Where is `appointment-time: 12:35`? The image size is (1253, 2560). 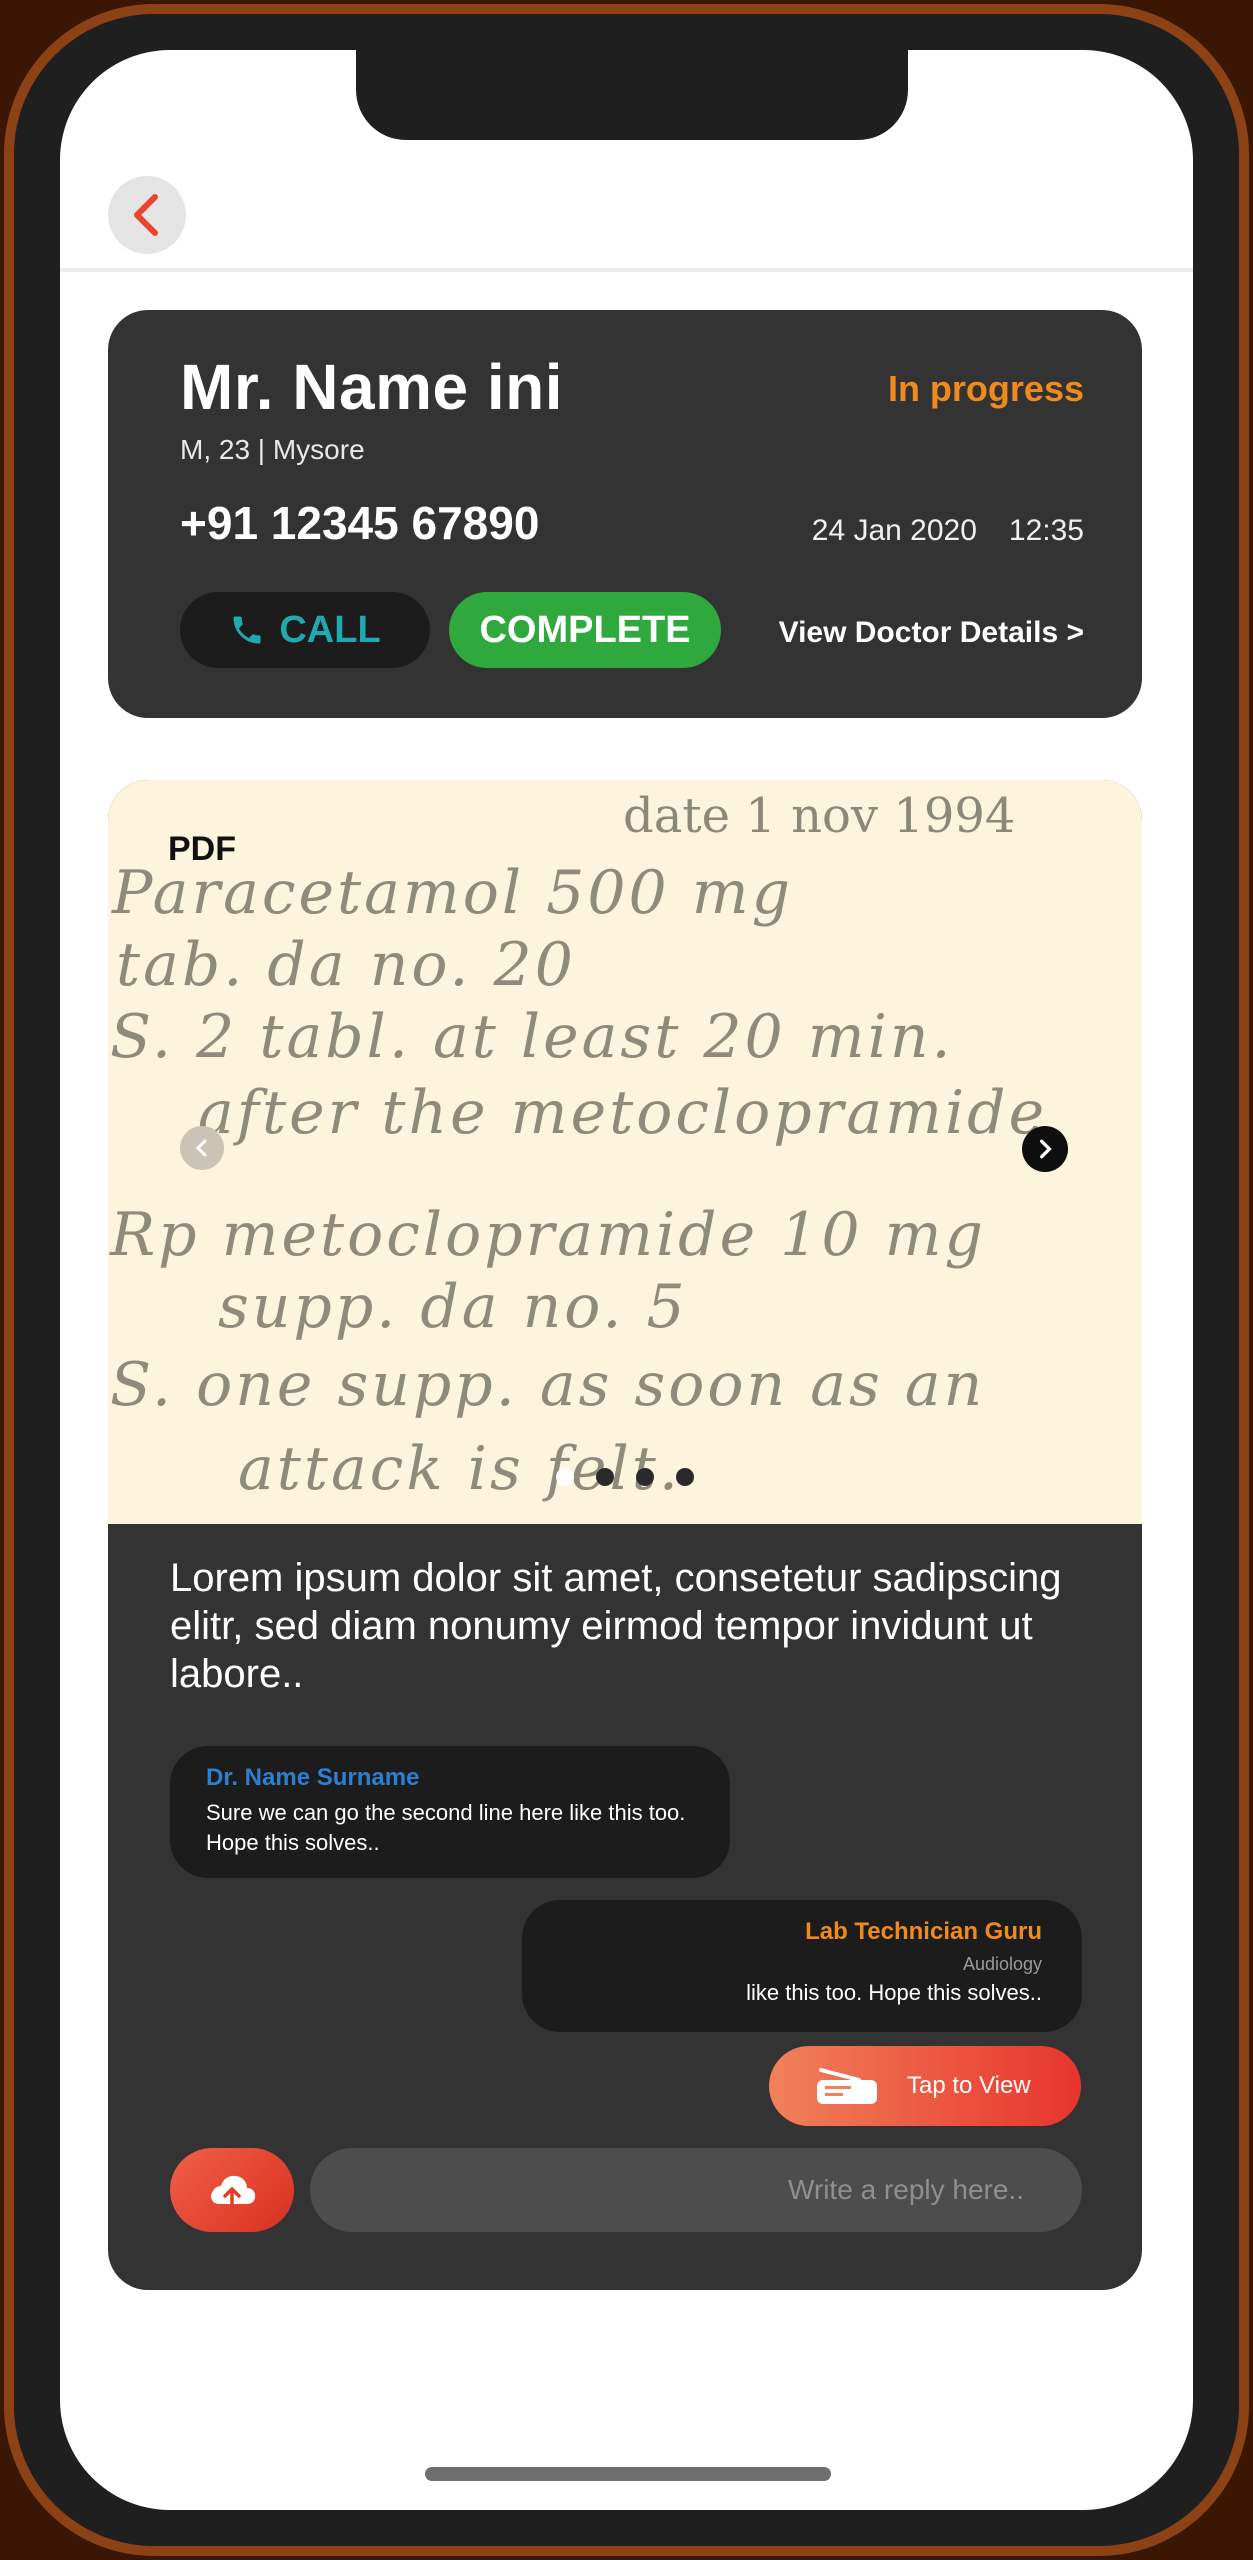
appointment-time: 12:35 is located at coordinates (1046, 530).